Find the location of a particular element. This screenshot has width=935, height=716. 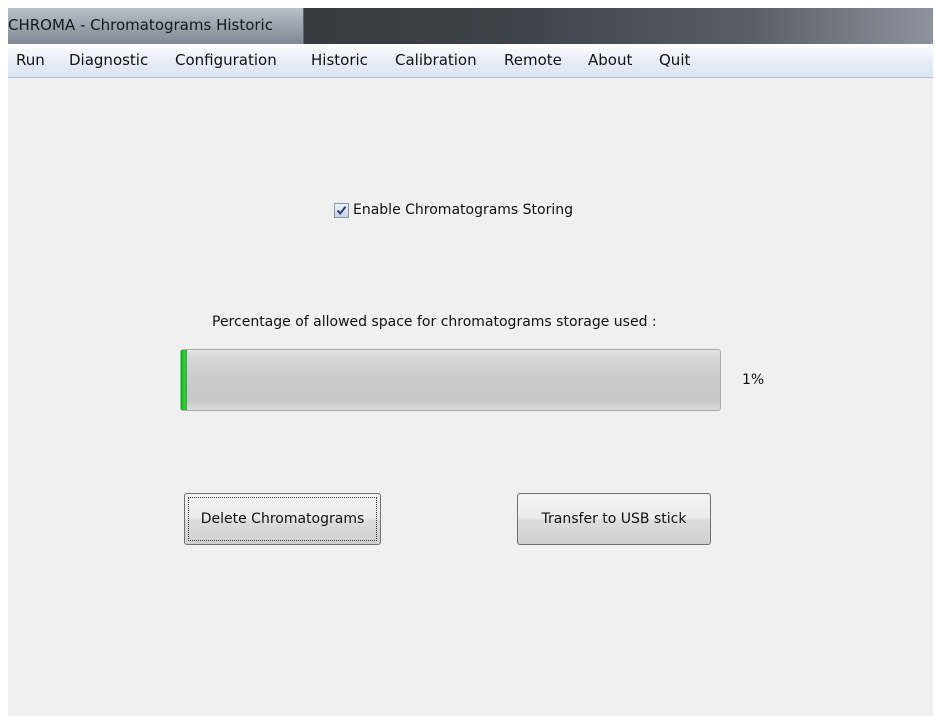

delete-chromatograms-button: Delete Chromatograms is located at coordinates (282, 519).